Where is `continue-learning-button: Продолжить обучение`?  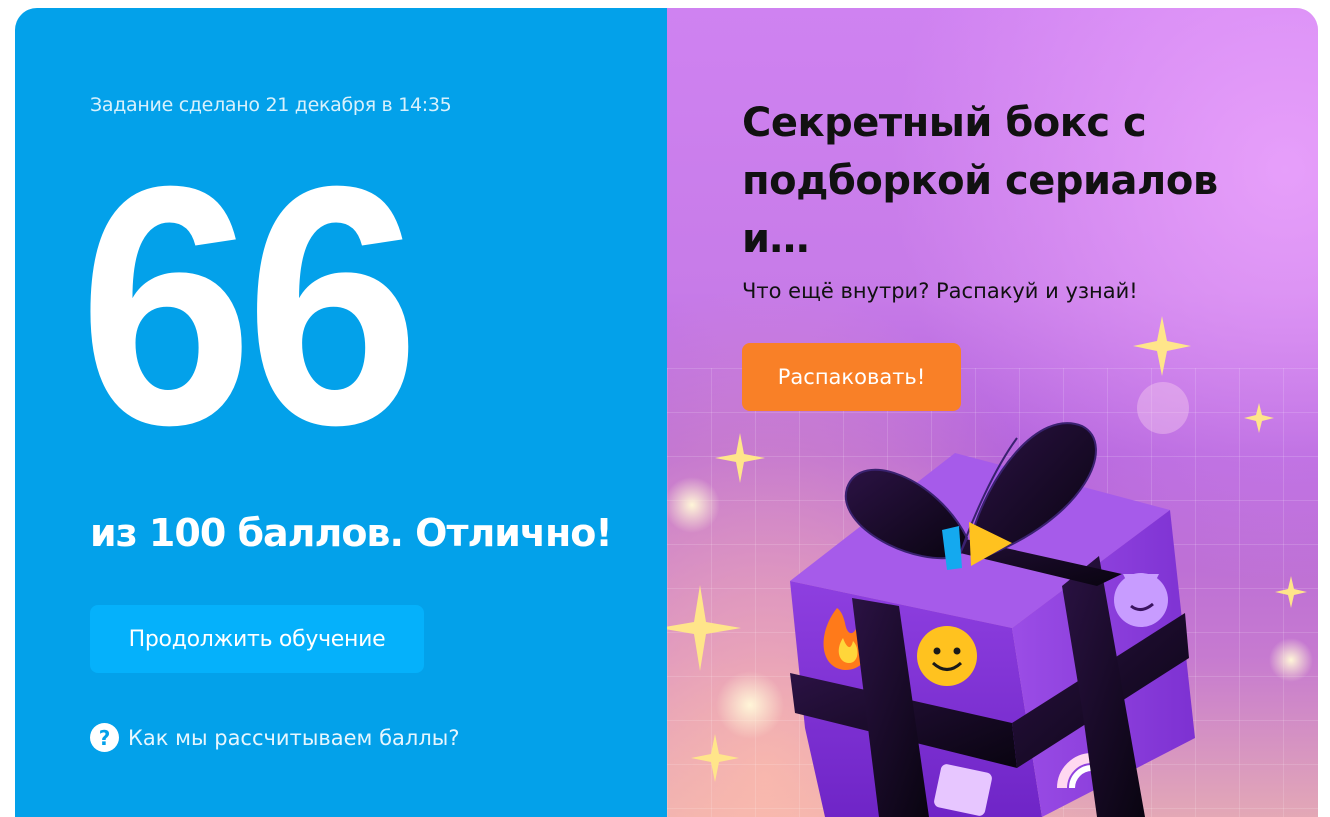 continue-learning-button: Продолжить обучение is located at coordinates (257, 639).